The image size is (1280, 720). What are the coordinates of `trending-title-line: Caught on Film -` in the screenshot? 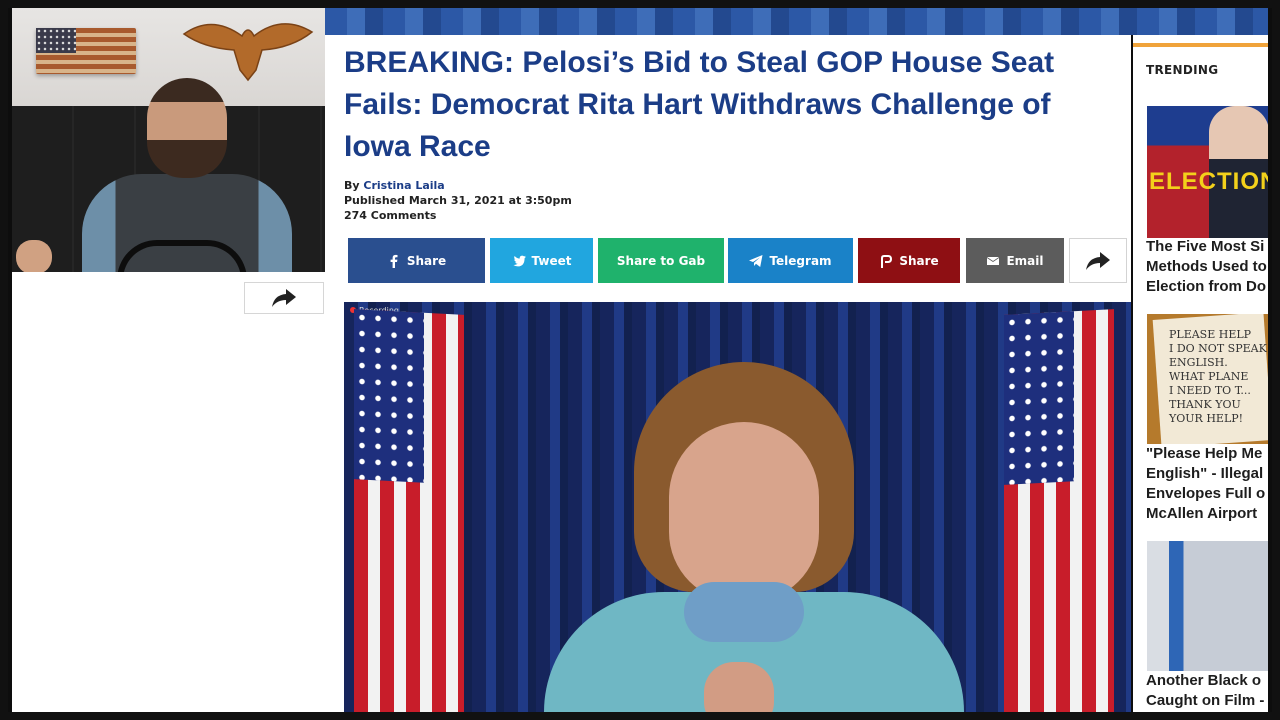 It's located at (1205, 700).